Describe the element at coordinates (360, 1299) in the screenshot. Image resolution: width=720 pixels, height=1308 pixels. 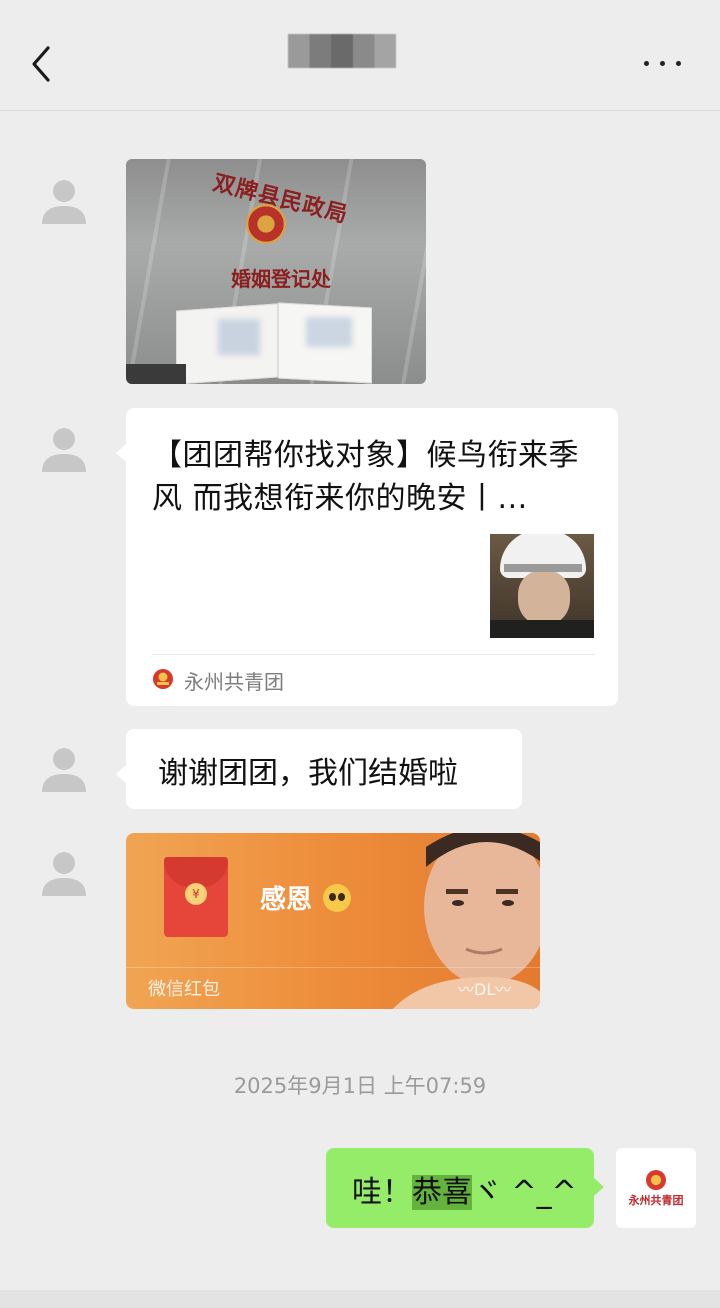
I see `input-bar-edge` at that location.